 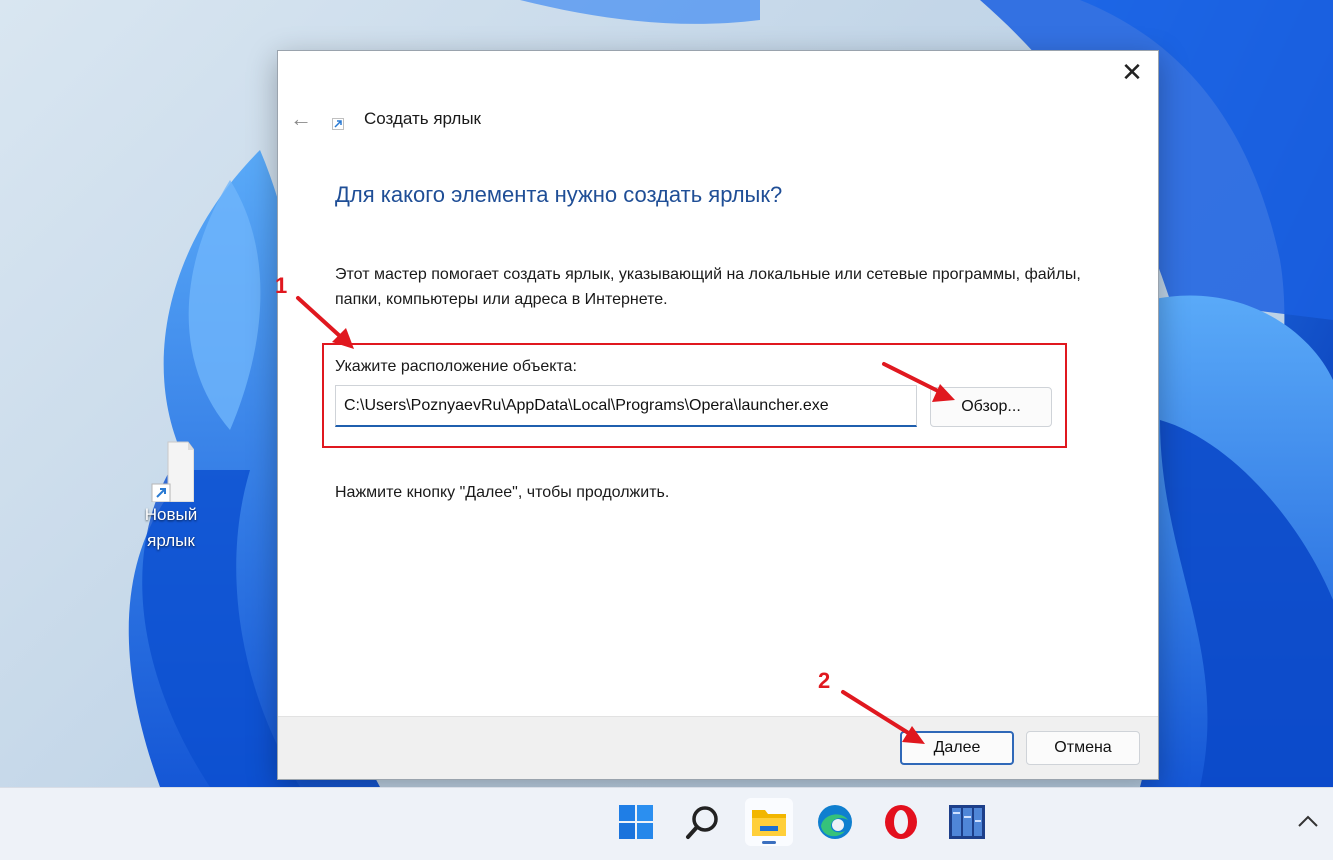 I want to click on shortcut-arrow-icon, so click(x=338, y=123).